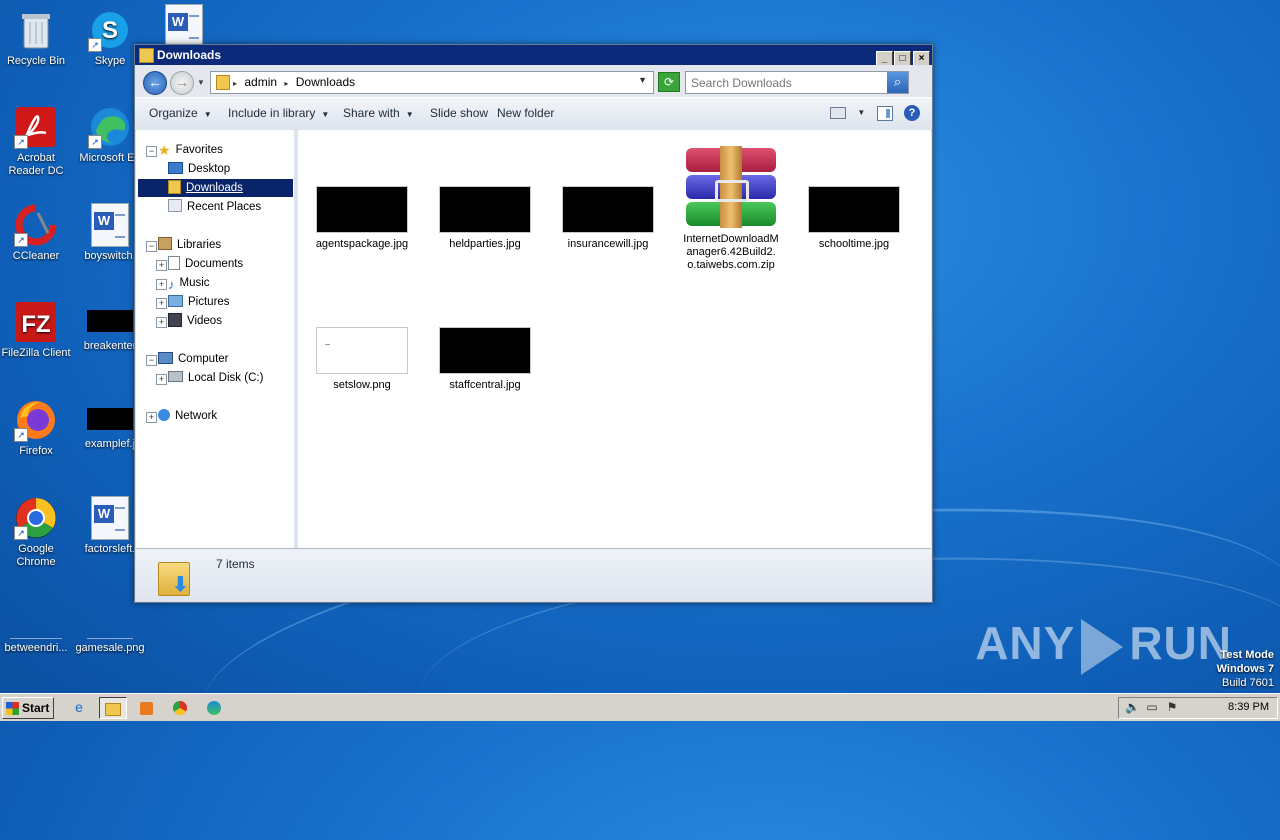 This screenshot has width=1280, height=840. Describe the element at coordinates (608, 244) in the screenshot. I see `file-name: insurancewill.jpg` at that location.